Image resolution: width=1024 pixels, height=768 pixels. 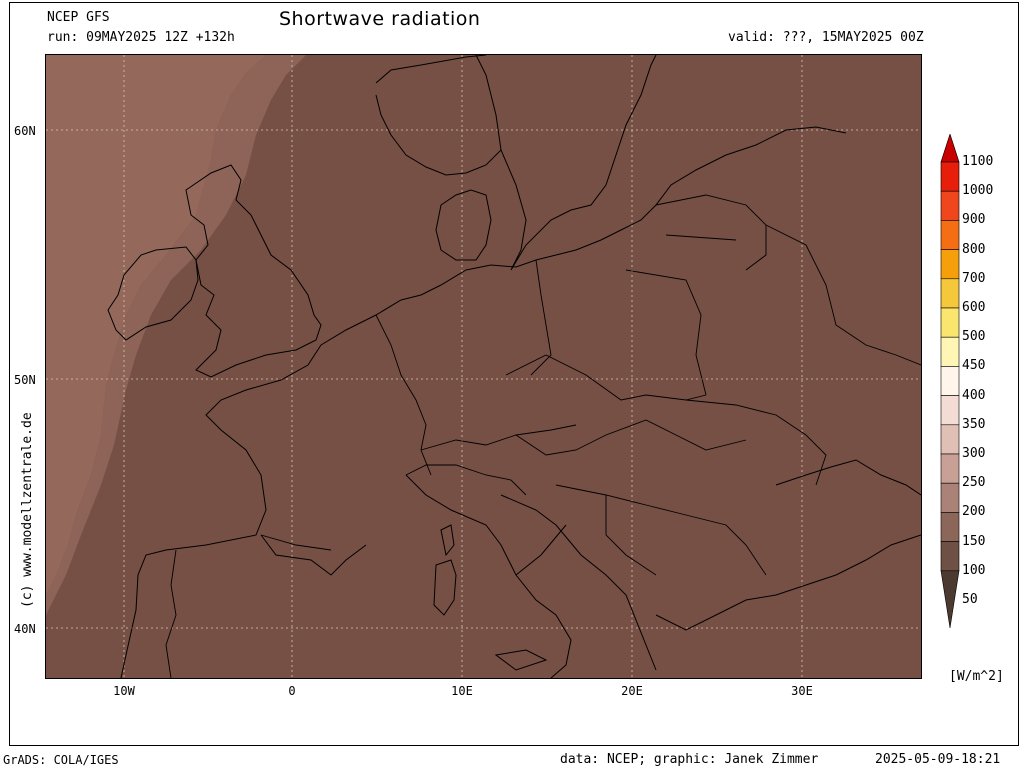 I want to click on run-info: run: 09MAY2025 12Z +132h, so click(x=141, y=37).